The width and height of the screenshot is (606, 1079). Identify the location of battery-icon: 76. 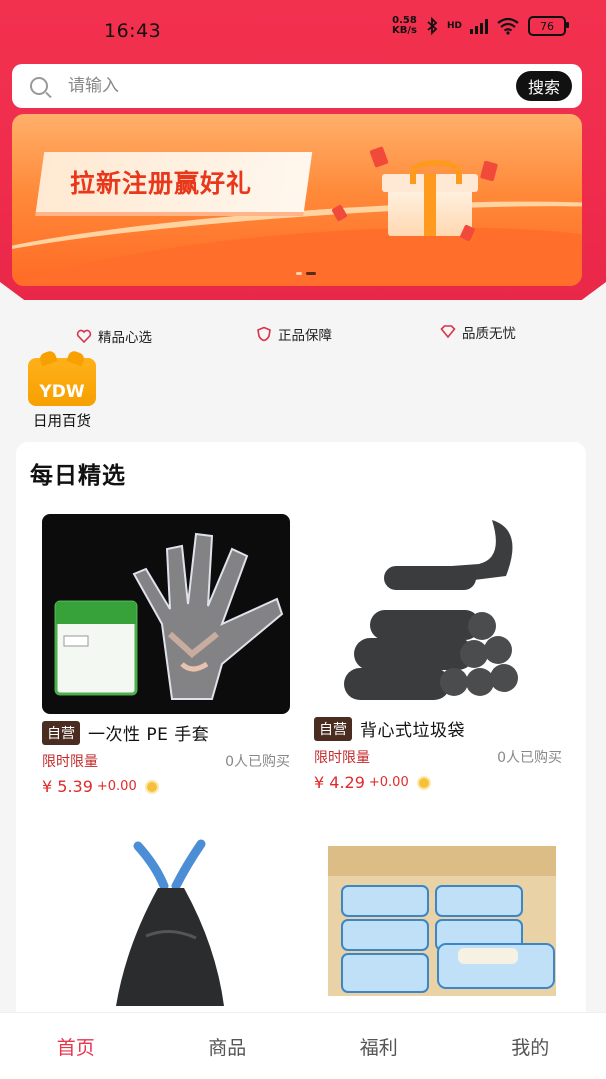
(548, 26).